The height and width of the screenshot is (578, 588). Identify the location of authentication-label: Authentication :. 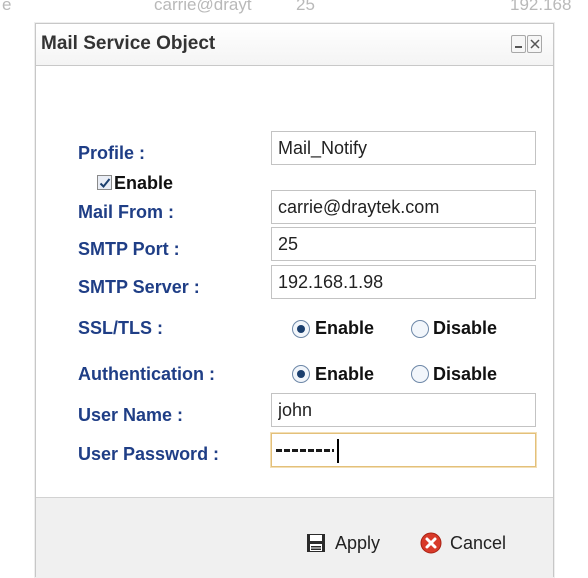
(146, 374).